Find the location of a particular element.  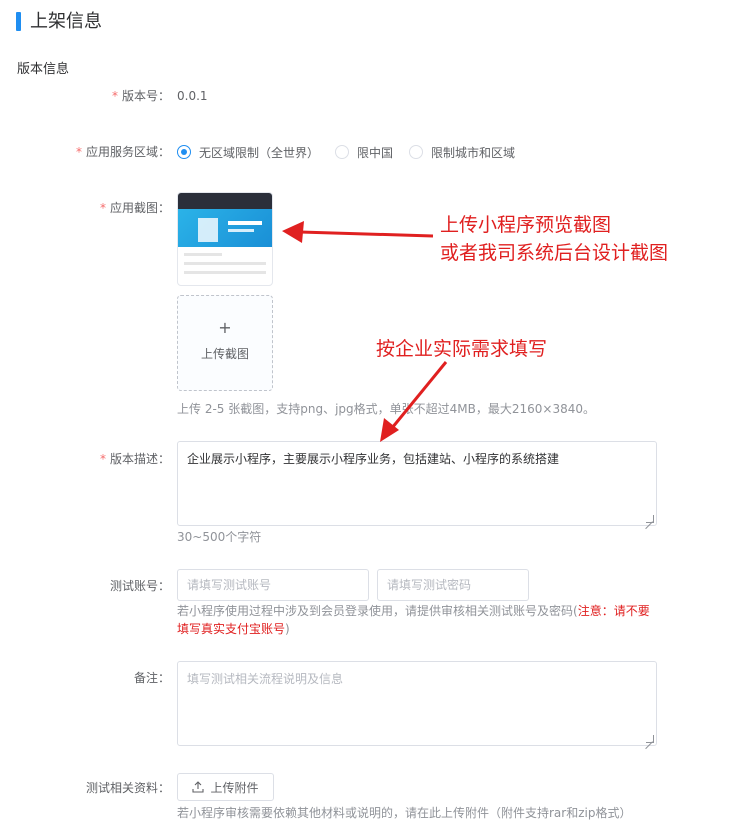

arrow-to-description is located at coordinates (414, 401).